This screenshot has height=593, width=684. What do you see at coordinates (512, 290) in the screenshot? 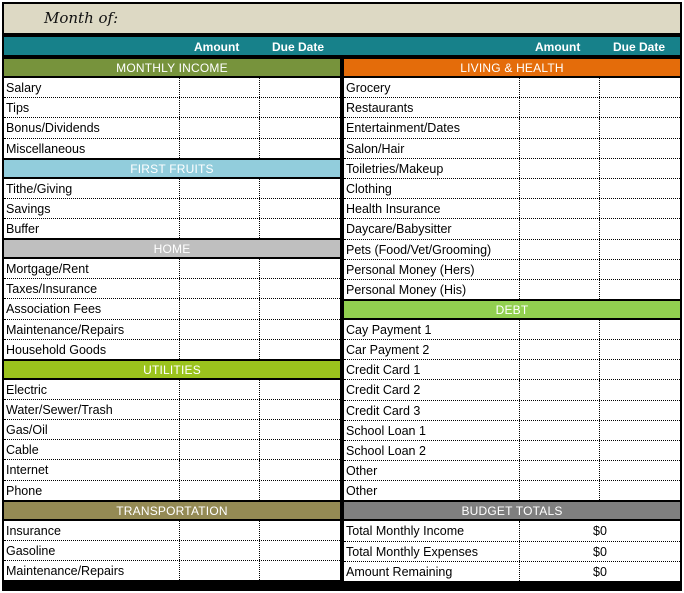
I see `budget-row: Personal Money (His)` at bounding box center [512, 290].